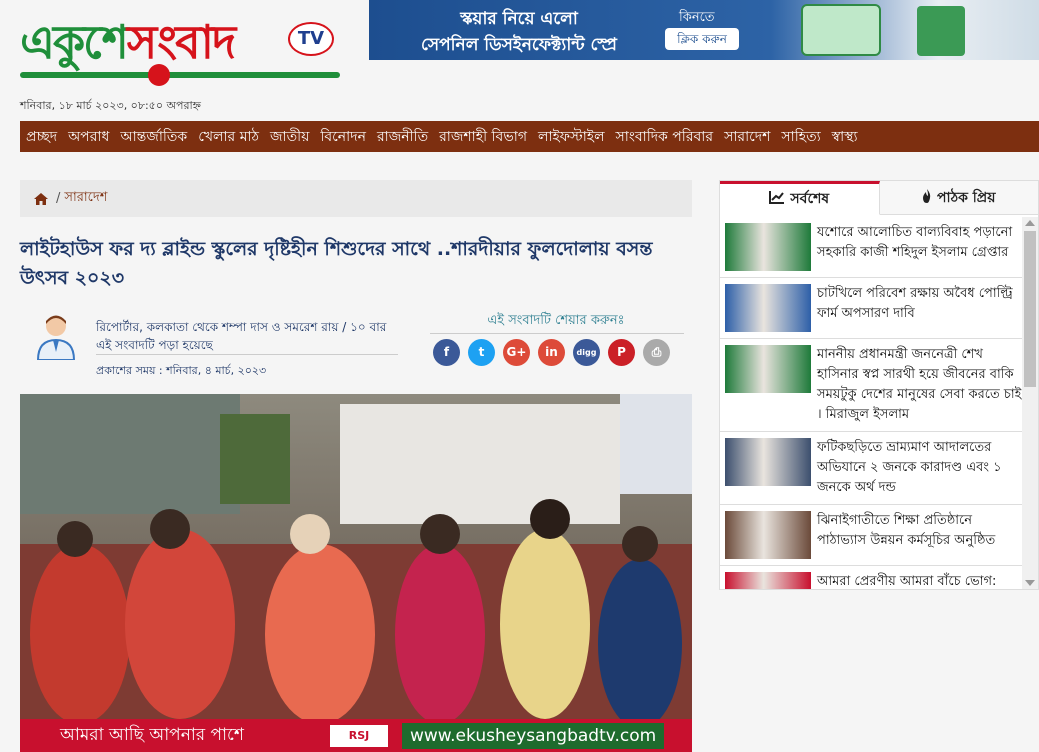 The image size is (1039, 752). What do you see at coordinates (621, 352) in the screenshot?
I see `pinterest-icon: P` at bounding box center [621, 352].